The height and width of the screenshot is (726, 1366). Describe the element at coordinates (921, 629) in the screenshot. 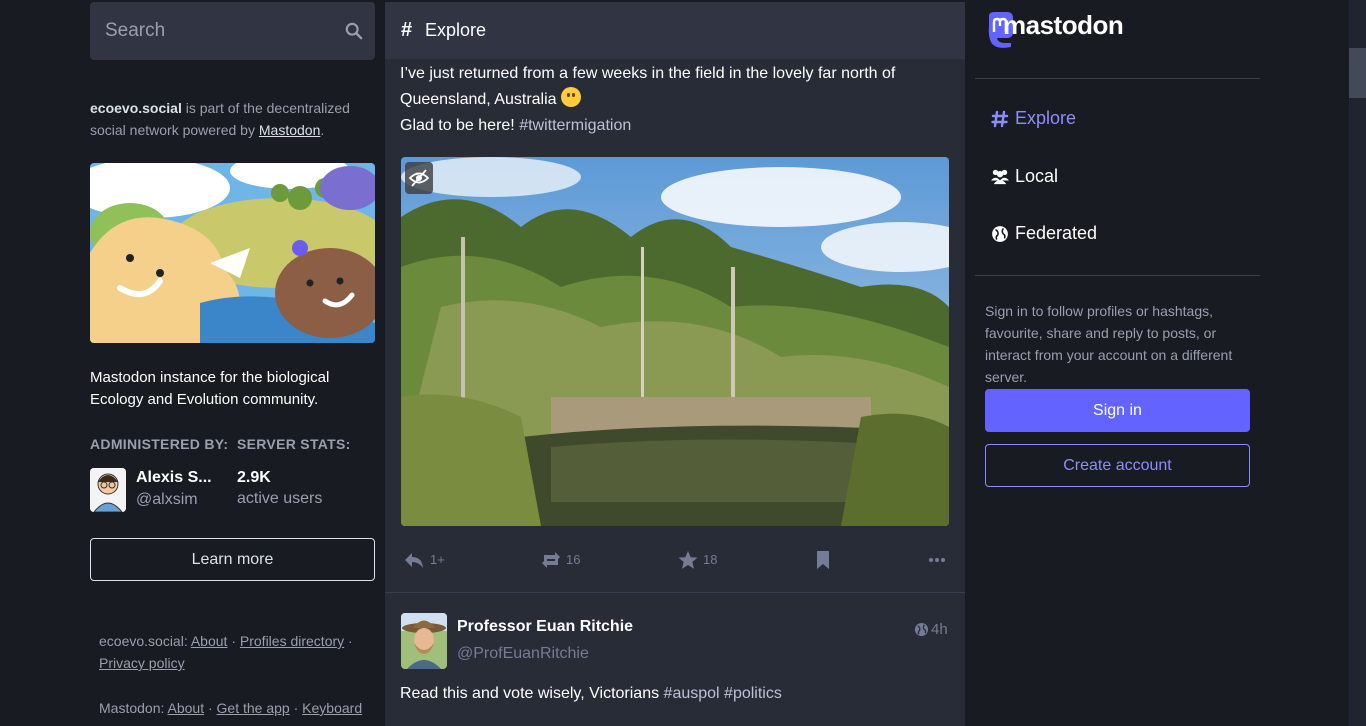

I see `public-globe-icon` at that location.